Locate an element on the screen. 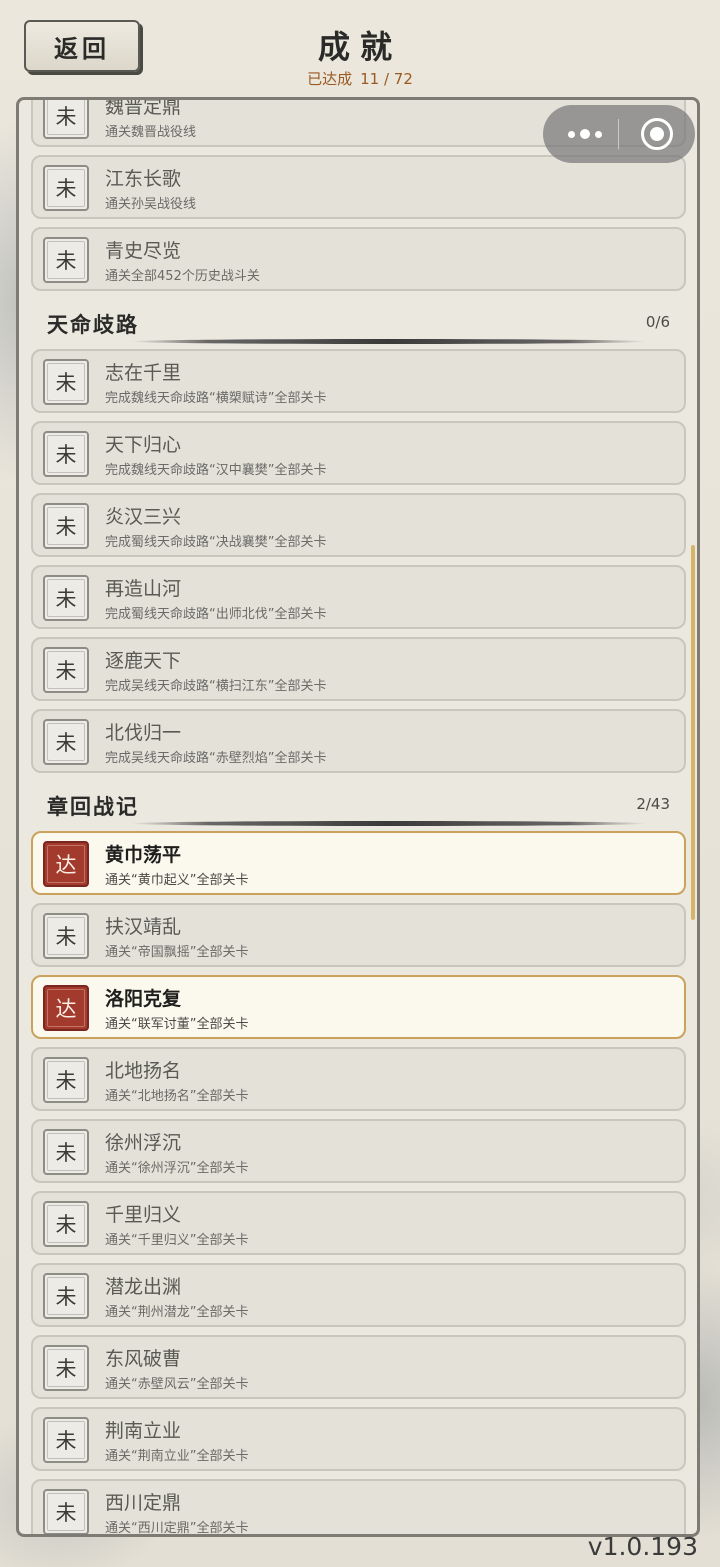 The height and width of the screenshot is (1567, 720). achievement-title: 东风破曹 is located at coordinates (143, 1359).